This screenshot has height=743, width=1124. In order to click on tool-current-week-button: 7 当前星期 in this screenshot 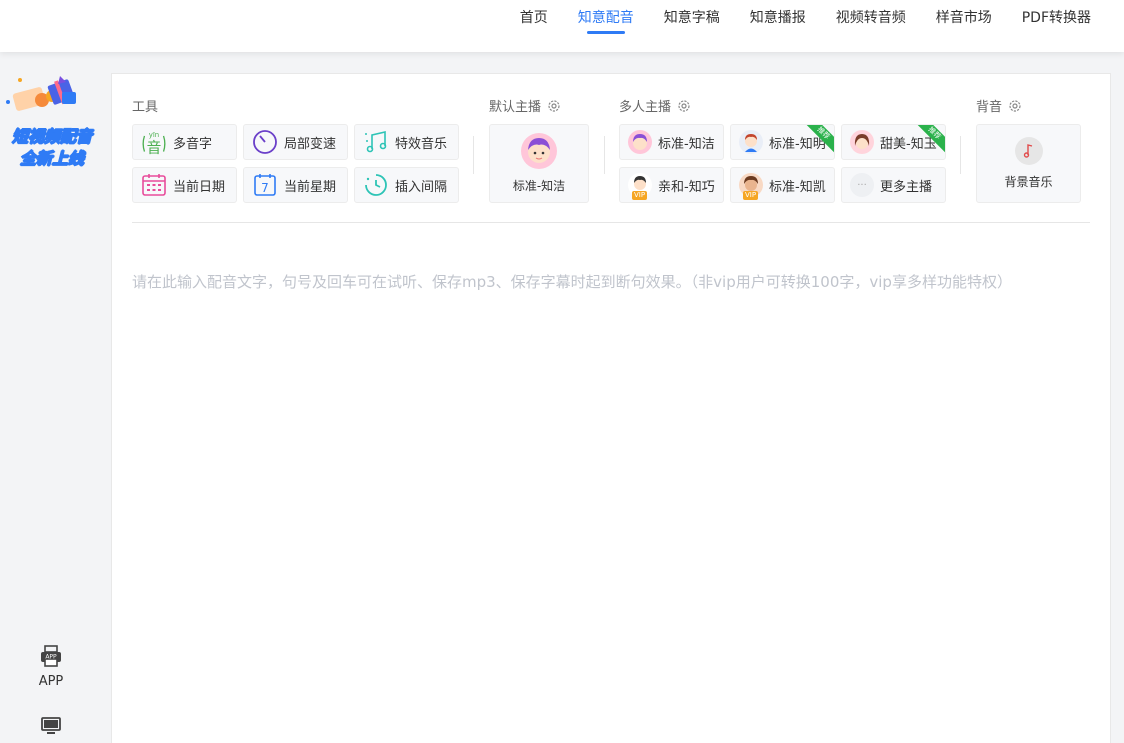, I will do `click(295, 185)`.